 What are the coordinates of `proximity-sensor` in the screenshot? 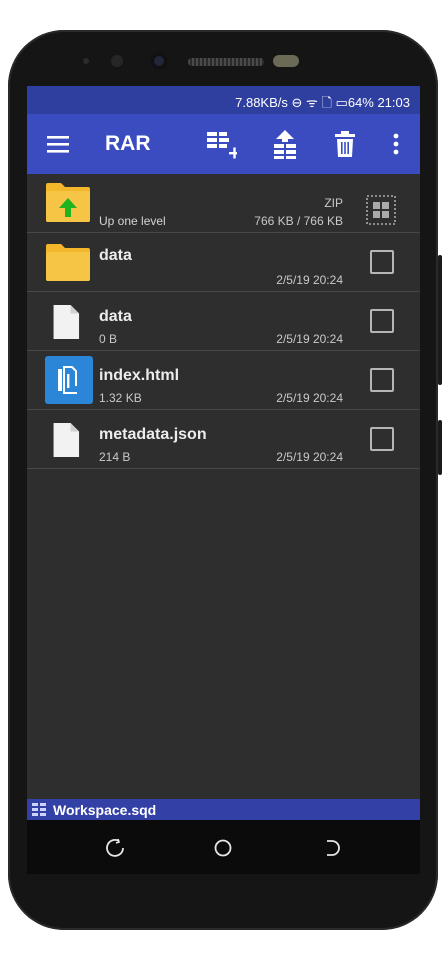 It's located at (86, 61).